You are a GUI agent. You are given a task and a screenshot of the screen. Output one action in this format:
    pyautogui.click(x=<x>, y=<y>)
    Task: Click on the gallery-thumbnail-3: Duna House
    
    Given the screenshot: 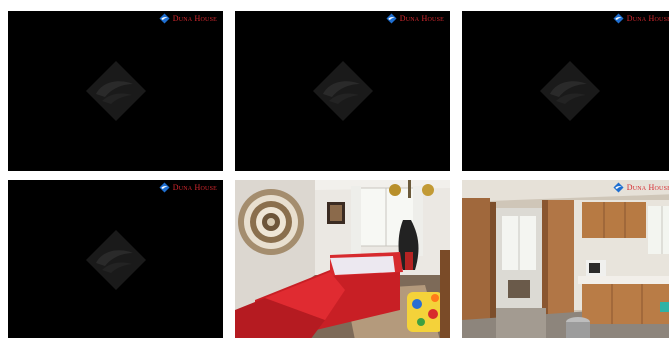 What is the action you would take?
    pyautogui.click(x=565, y=91)
    